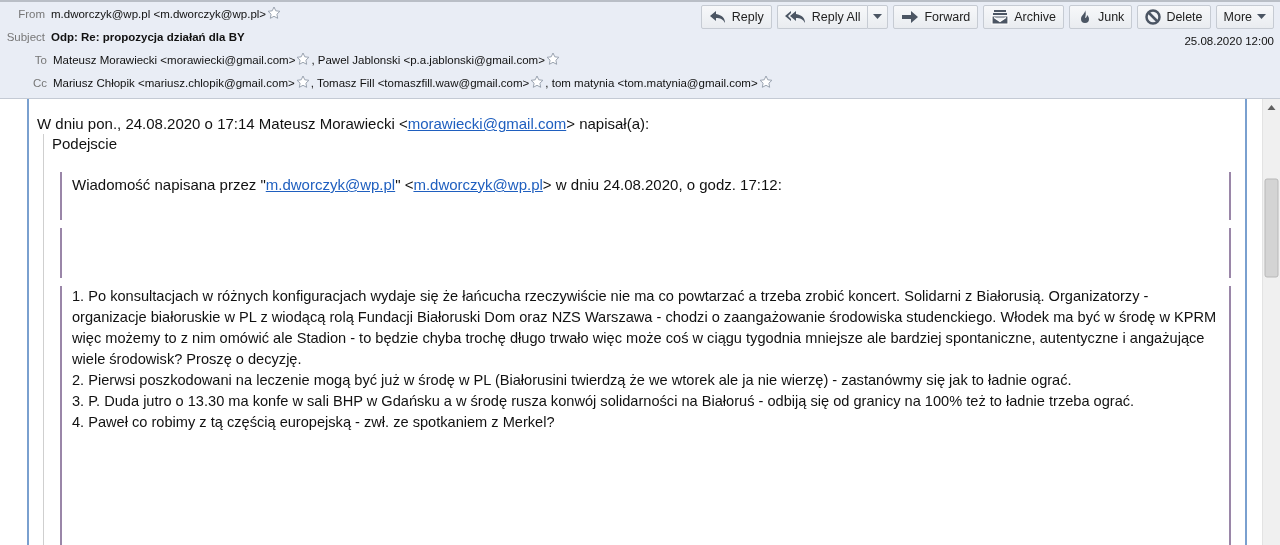 This screenshot has width=1280, height=545. Describe the element at coordinates (795, 17) in the screenshot. I see `reply-all-icon` at that location.